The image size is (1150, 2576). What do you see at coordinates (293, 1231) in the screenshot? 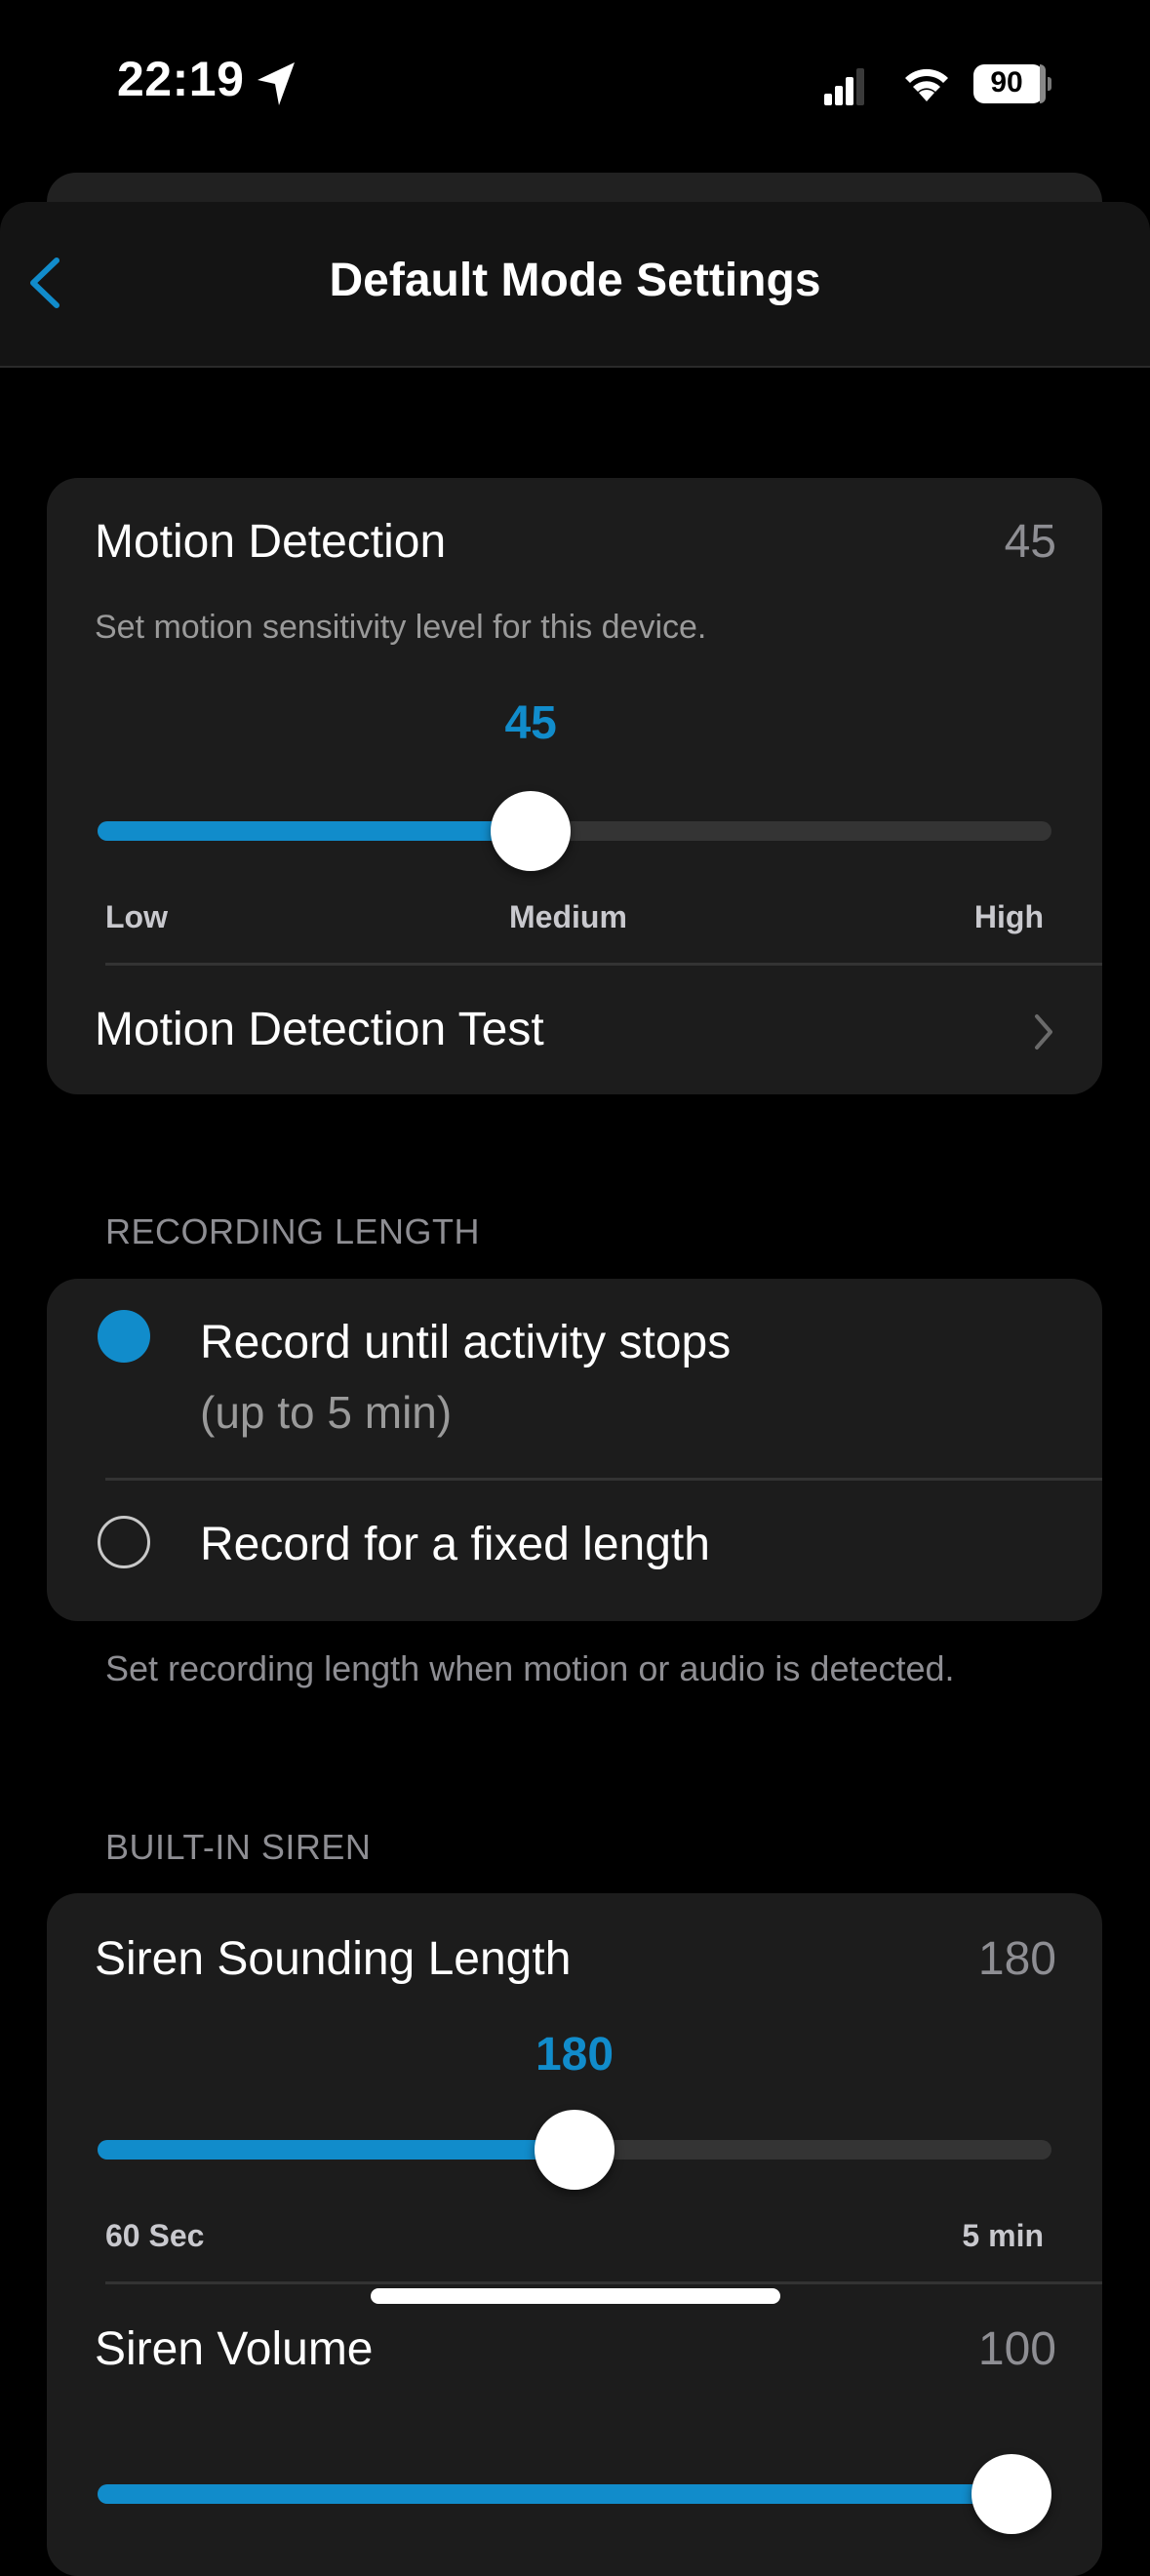
I see `recording-length-header: RECORDING LENGTH` at bounding box center [293, 1231].